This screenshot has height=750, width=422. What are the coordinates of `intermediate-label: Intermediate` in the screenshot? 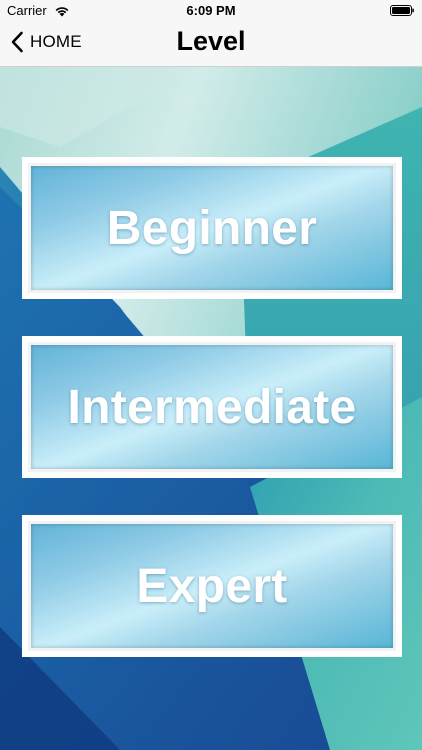 It's located at (212, 407).